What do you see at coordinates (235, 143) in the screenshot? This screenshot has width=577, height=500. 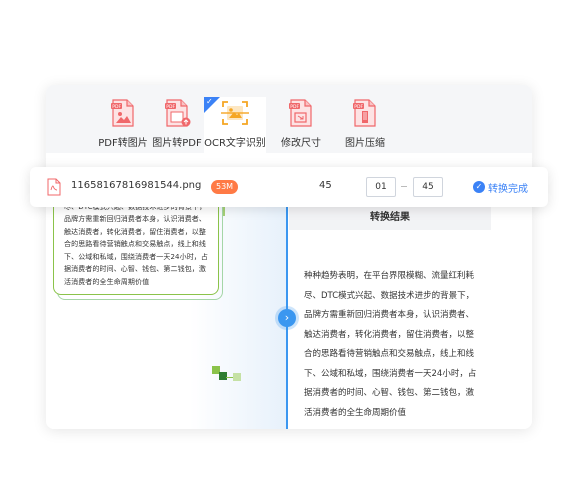 I see `tab-label: OCR文字识别` at bounding box center [235, 143].